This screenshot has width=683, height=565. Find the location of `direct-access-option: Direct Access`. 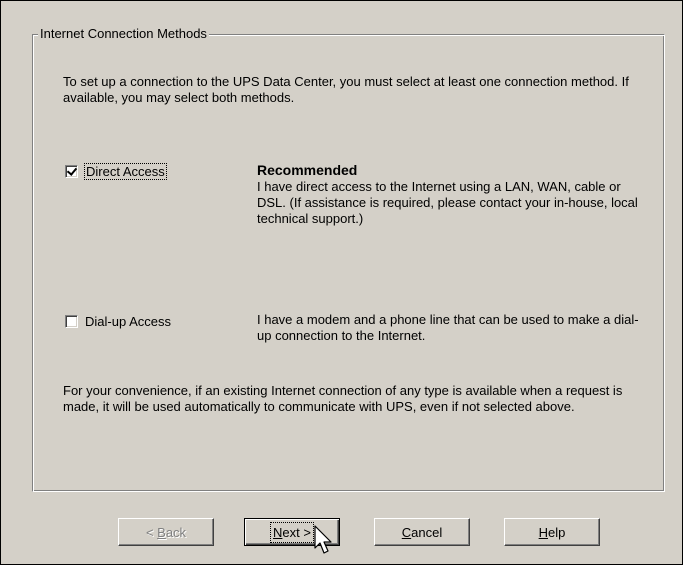

direct-access-option: Direct Access is located at coordinates (116, 171).